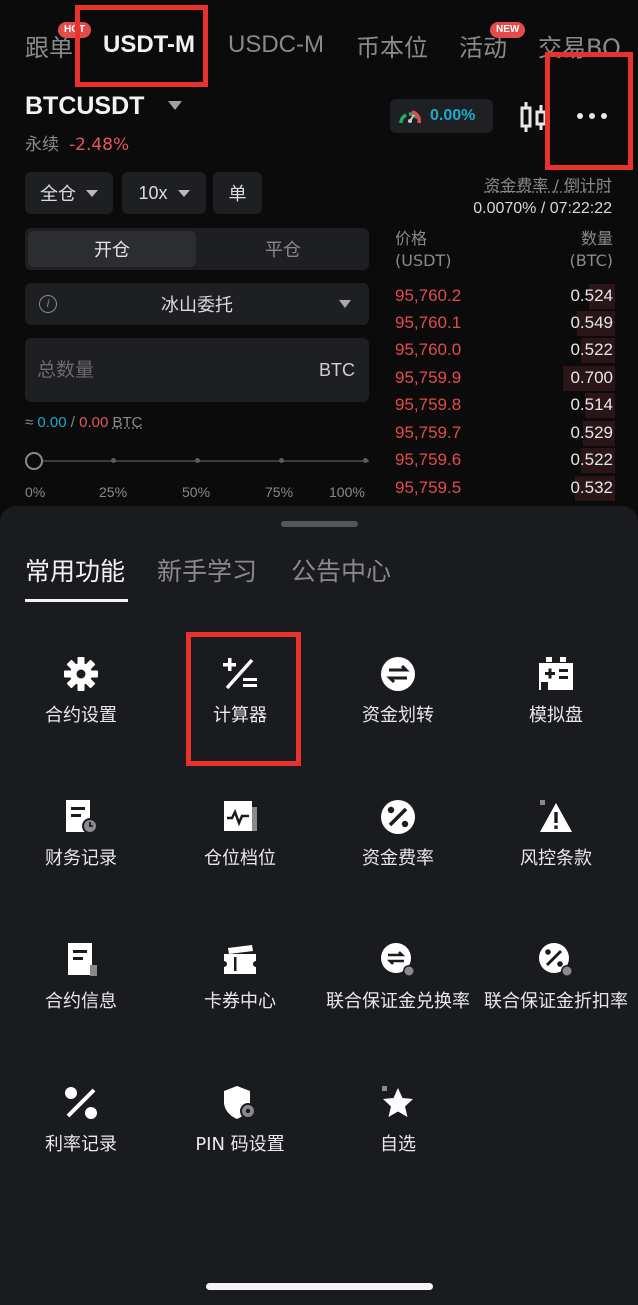 The image size is (638, 1305). What do you see at coordinates (556, 960) in the screenshot?
I see `margin-discount-icon` at bounding box center [556, 960].